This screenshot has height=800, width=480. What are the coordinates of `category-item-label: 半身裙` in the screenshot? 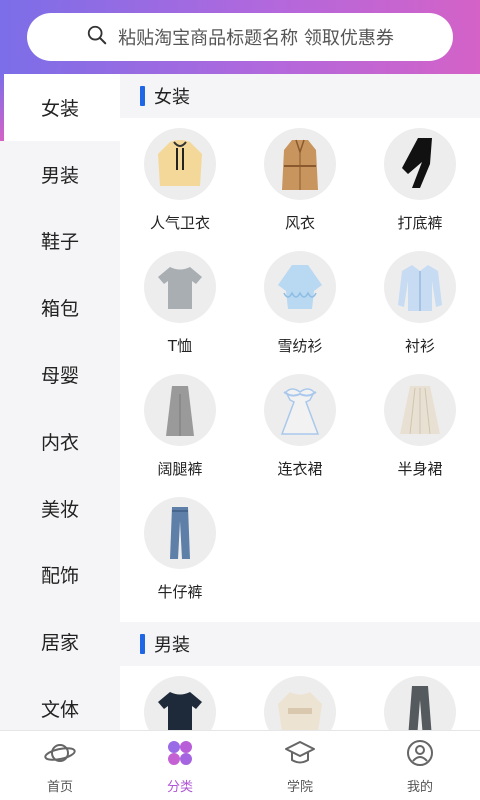 It's located at (420, 469).